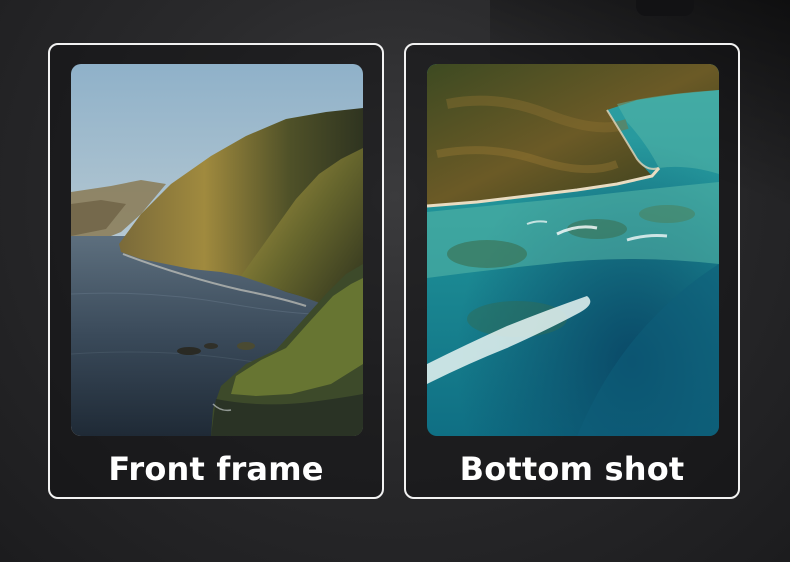  I want to click on bottom-shot-caption: Bottom shot, so click(572, 469).